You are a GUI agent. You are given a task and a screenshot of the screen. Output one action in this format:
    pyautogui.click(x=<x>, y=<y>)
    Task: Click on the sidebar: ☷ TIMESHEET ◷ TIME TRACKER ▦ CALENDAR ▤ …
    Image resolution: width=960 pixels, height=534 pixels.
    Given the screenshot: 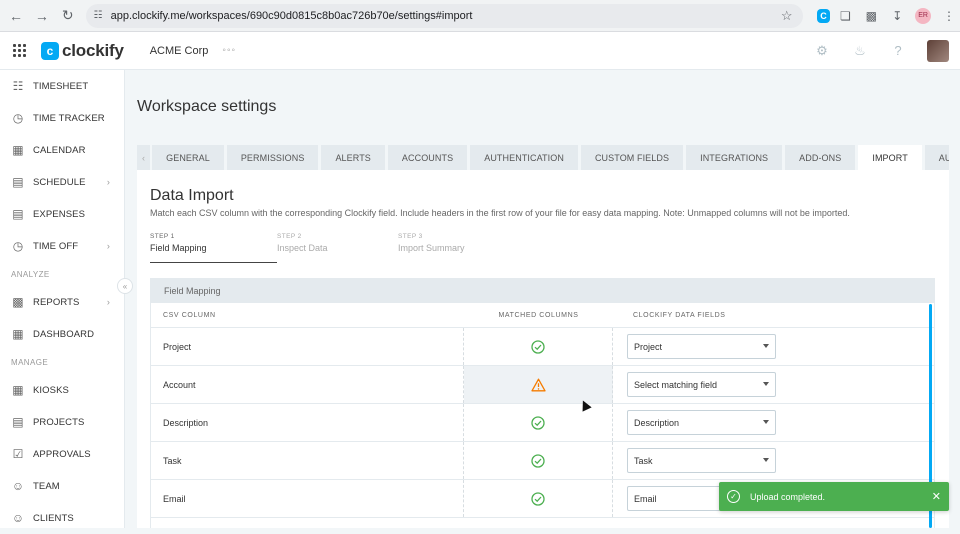 What is the action you would take?
    pyautogui.click(x=62, y=299)
    